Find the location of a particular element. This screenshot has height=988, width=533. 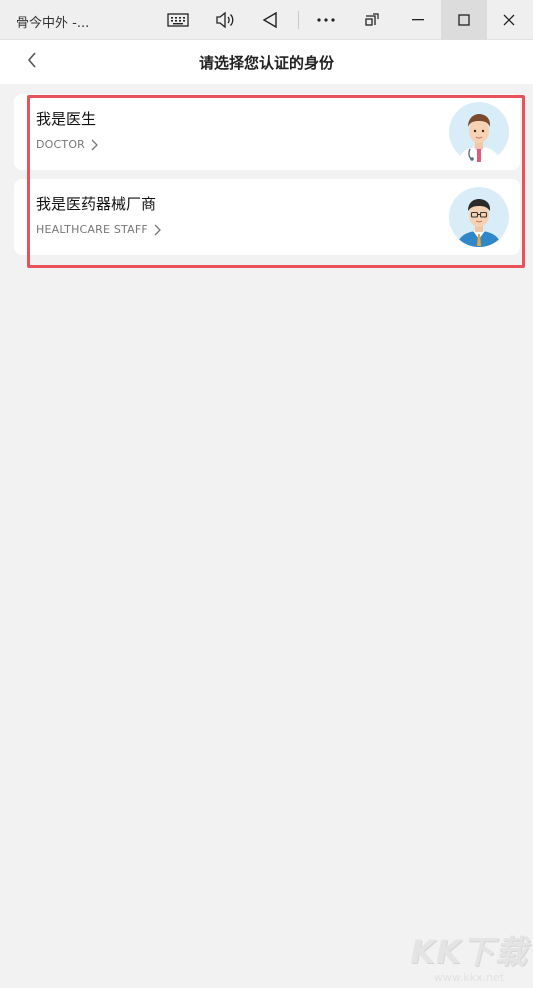

option-subtitle-row: DOCTOR is located at coordinates (67, 144).